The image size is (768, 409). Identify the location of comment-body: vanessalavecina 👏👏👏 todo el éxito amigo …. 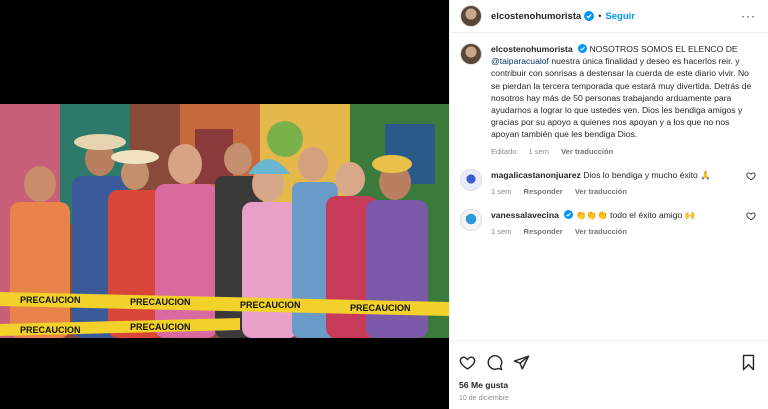
(614, 222).